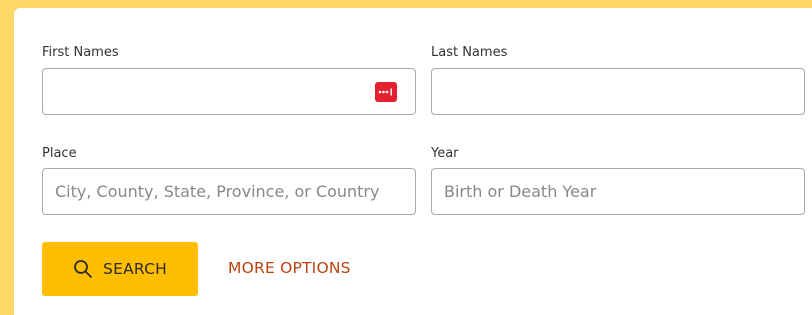 The height and width of the screenshot is (315, 812). Describe the element at coordinates (289, 268) in the screenshot. I see `more-options-link: MORE OPTIONS` at that location.